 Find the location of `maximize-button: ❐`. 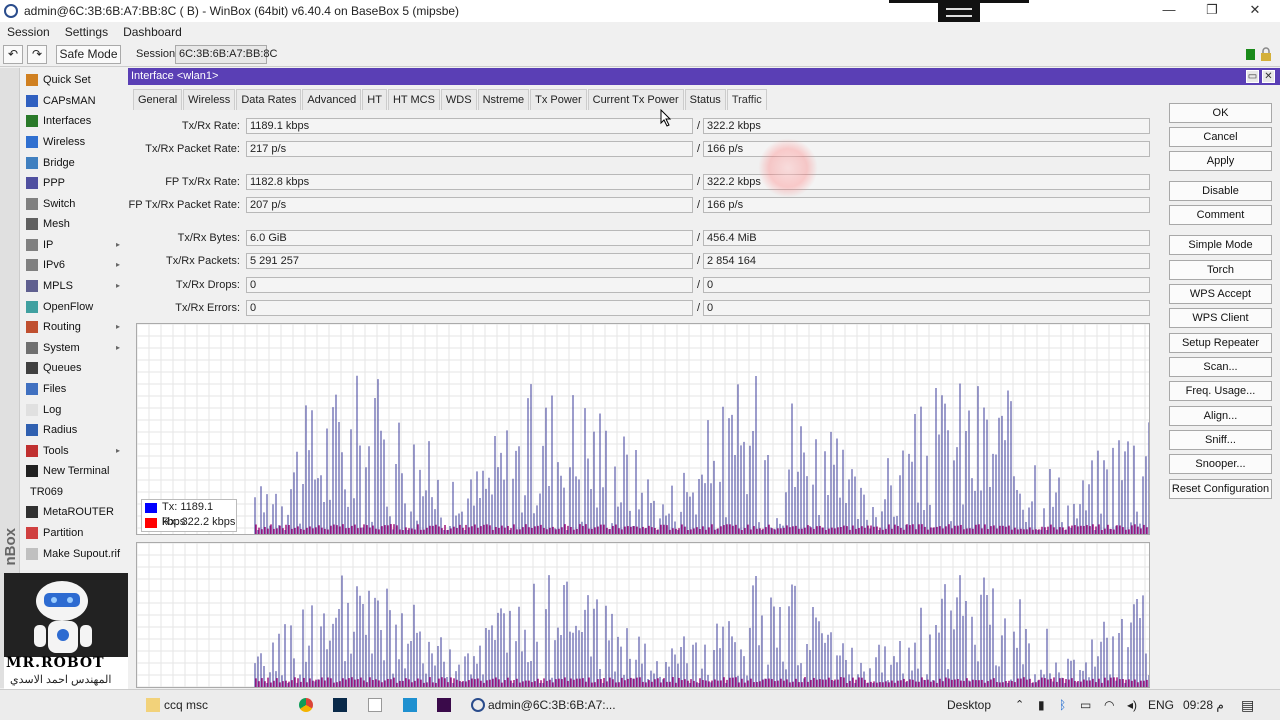

maximize-button: ❐ is located at coordinates (1212, 11).